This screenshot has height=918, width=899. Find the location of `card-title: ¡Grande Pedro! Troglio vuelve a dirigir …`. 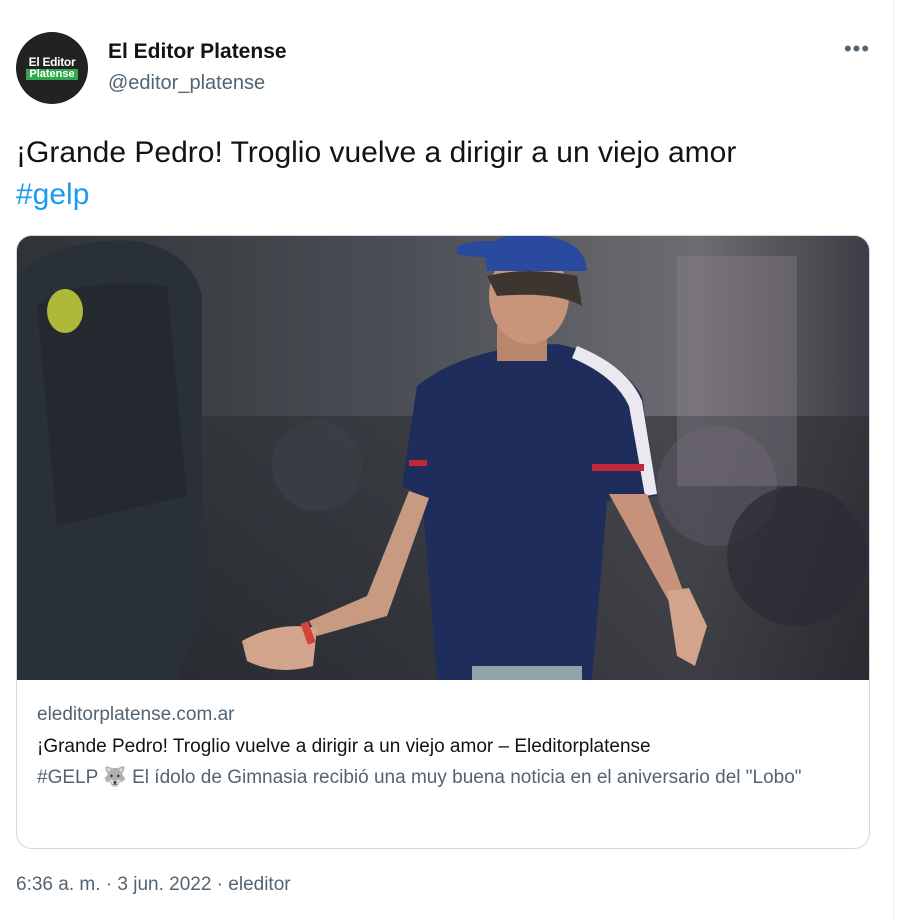

card-title: ¡Grande Pedro! Troglio vuelve a dirigir … is located at coordinates (344, 746).